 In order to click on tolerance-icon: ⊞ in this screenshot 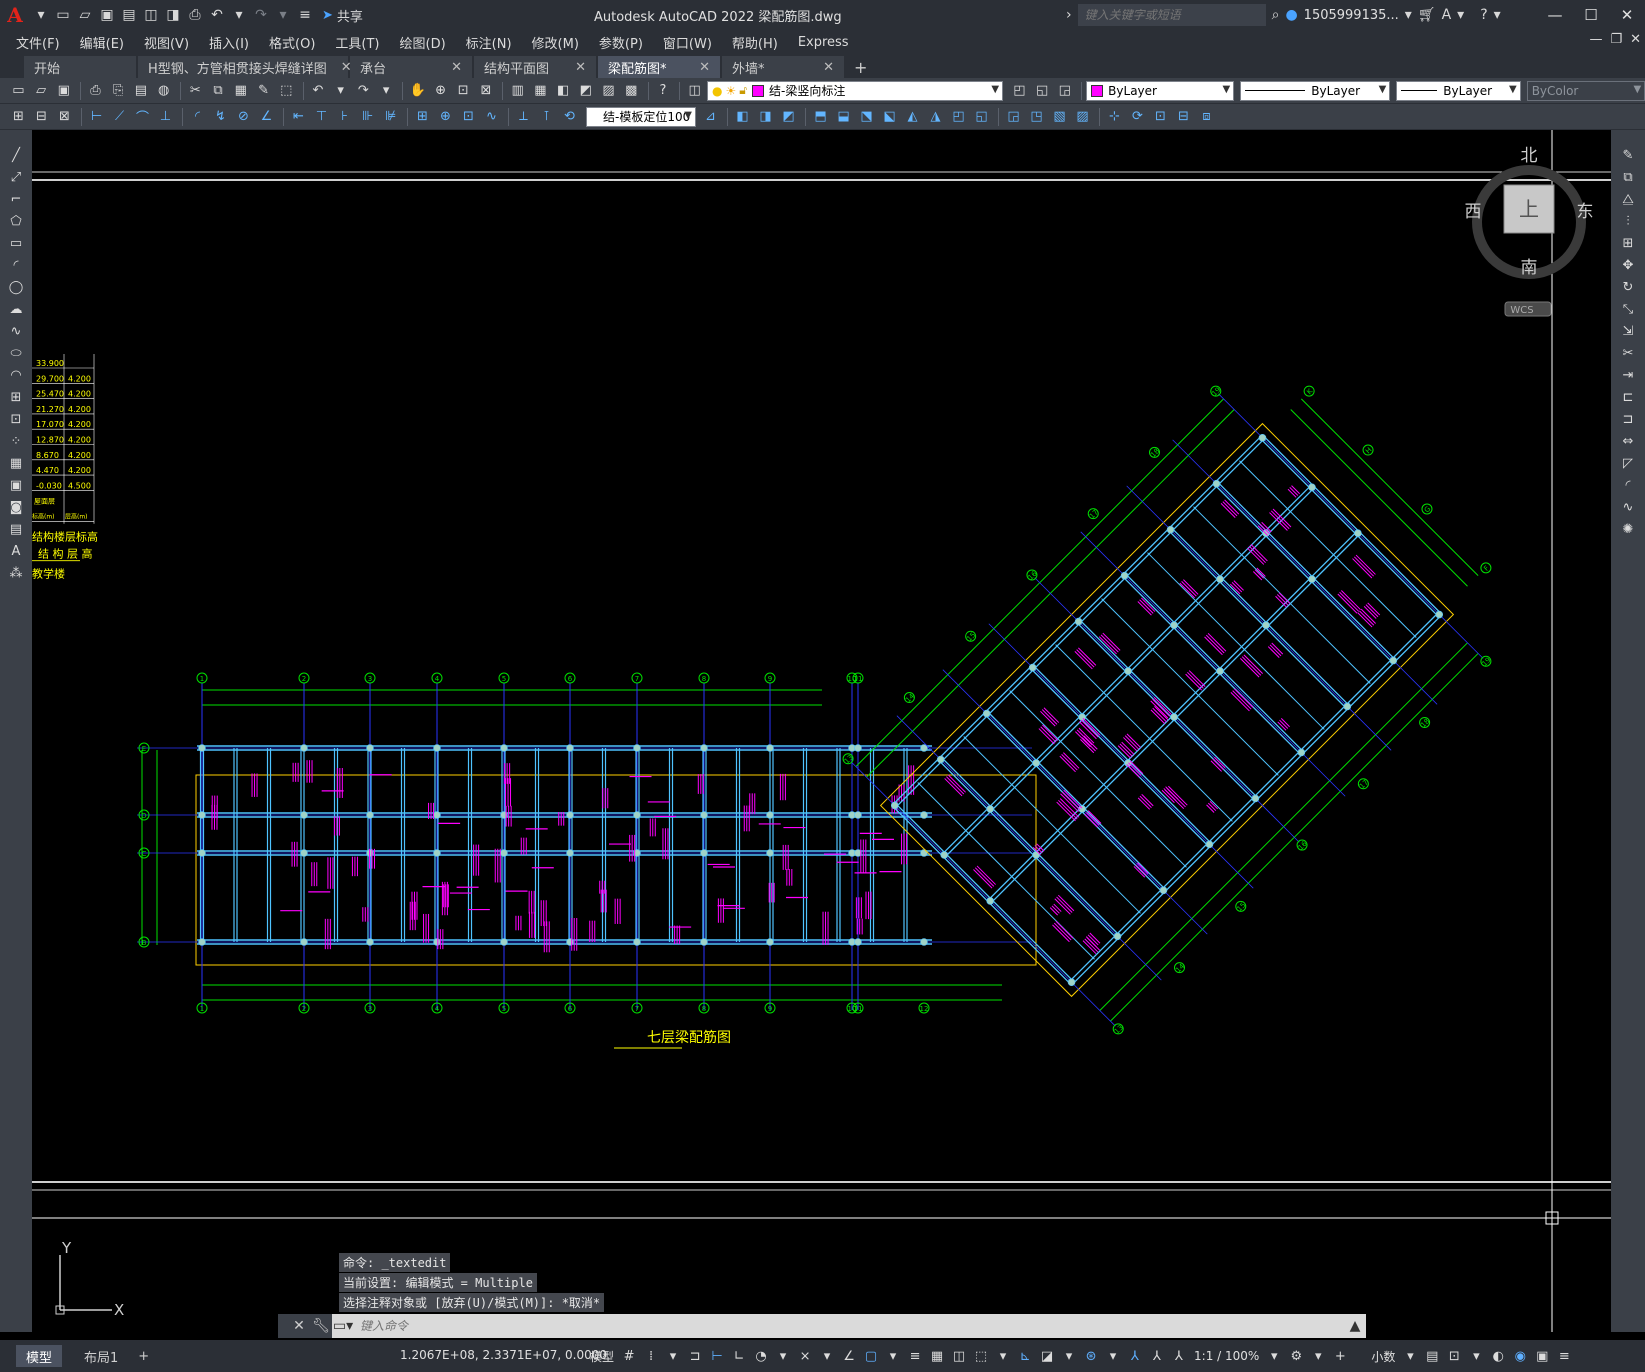, I will do `click(422, 116)`.